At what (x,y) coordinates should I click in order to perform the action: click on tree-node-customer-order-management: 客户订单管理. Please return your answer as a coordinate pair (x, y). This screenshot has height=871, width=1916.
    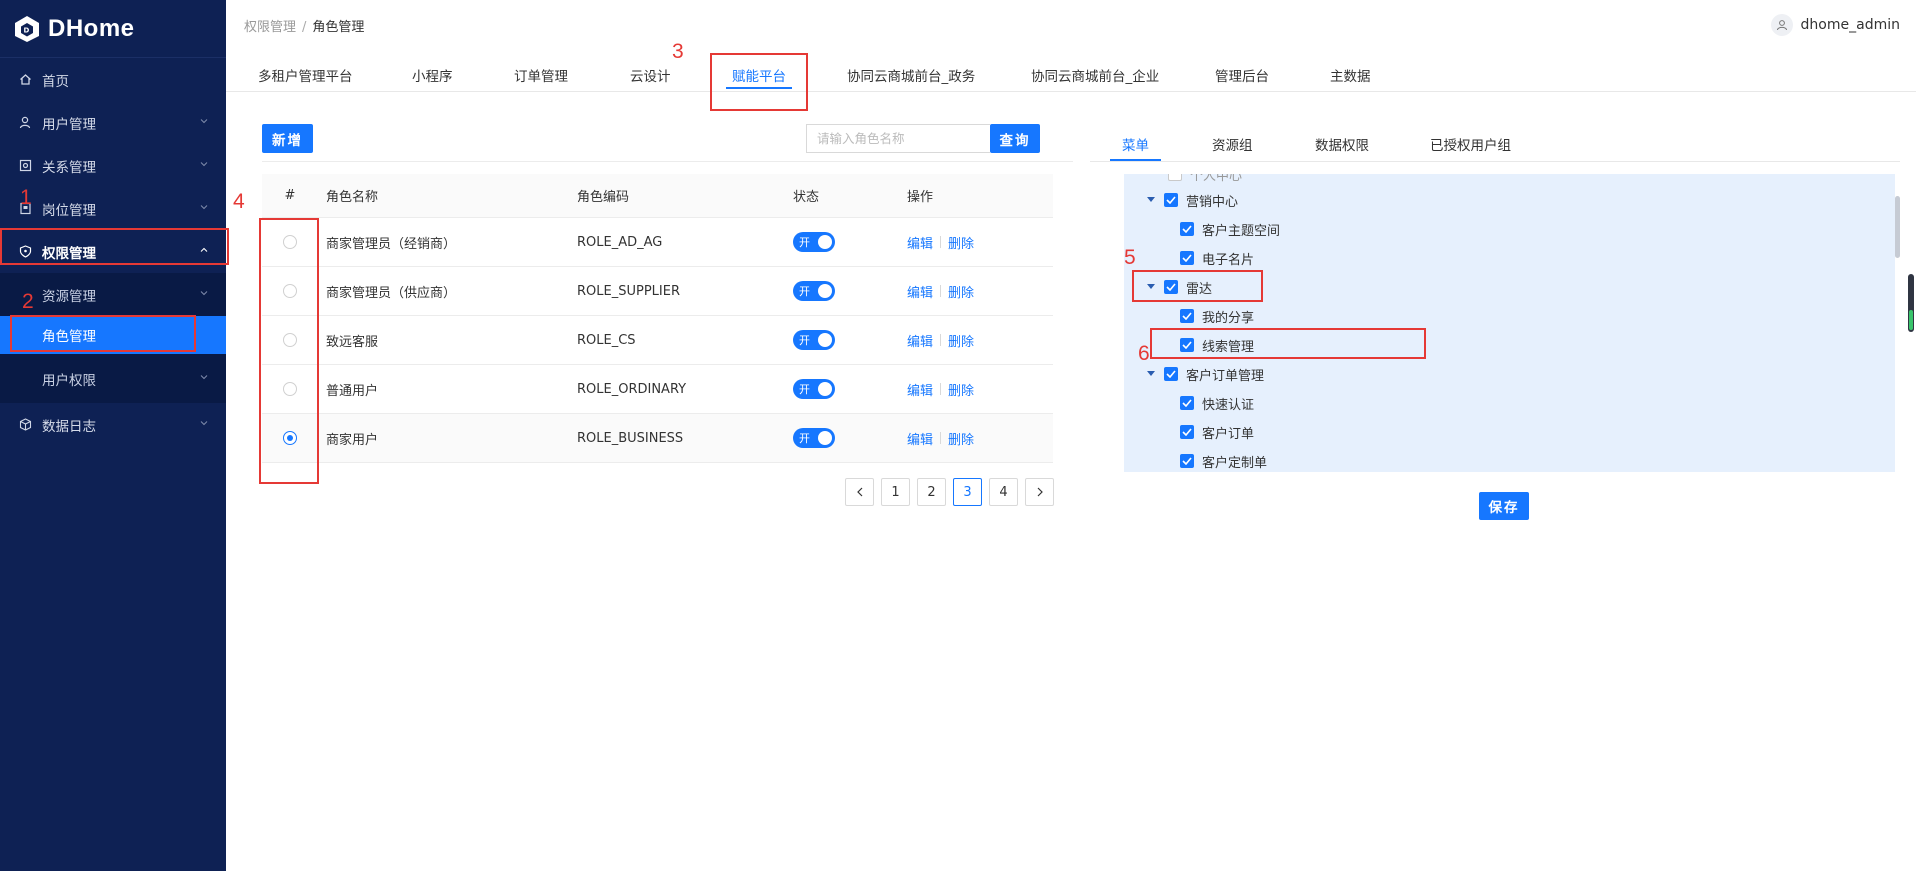
    Looking at the image, I should click on (1205, 374).